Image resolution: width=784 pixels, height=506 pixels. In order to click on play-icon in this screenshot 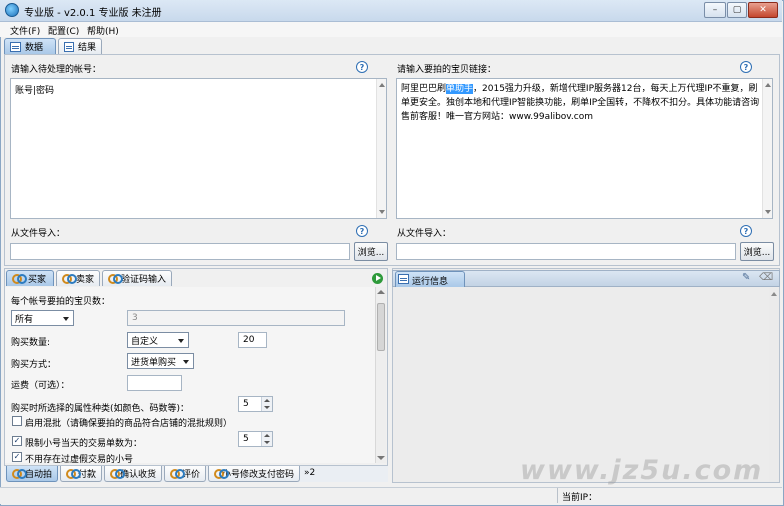, I will do `click(377, 278)`.